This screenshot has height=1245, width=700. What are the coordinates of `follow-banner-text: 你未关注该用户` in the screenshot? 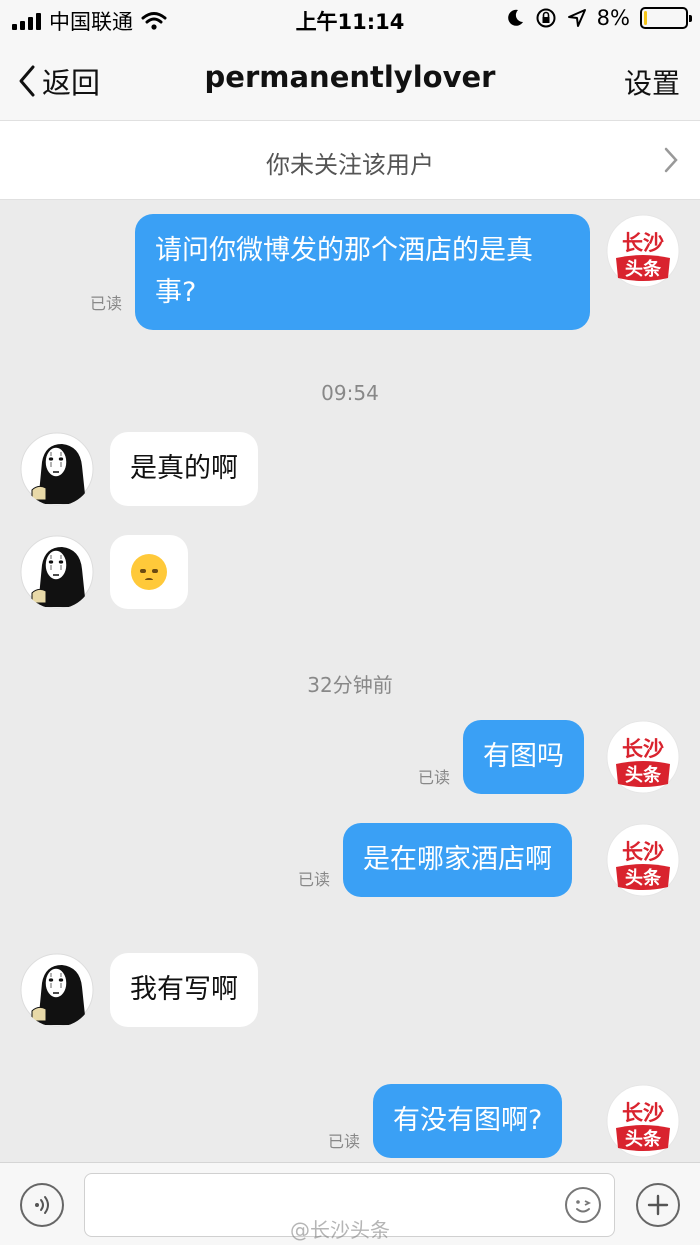 It's located at (350, 165).